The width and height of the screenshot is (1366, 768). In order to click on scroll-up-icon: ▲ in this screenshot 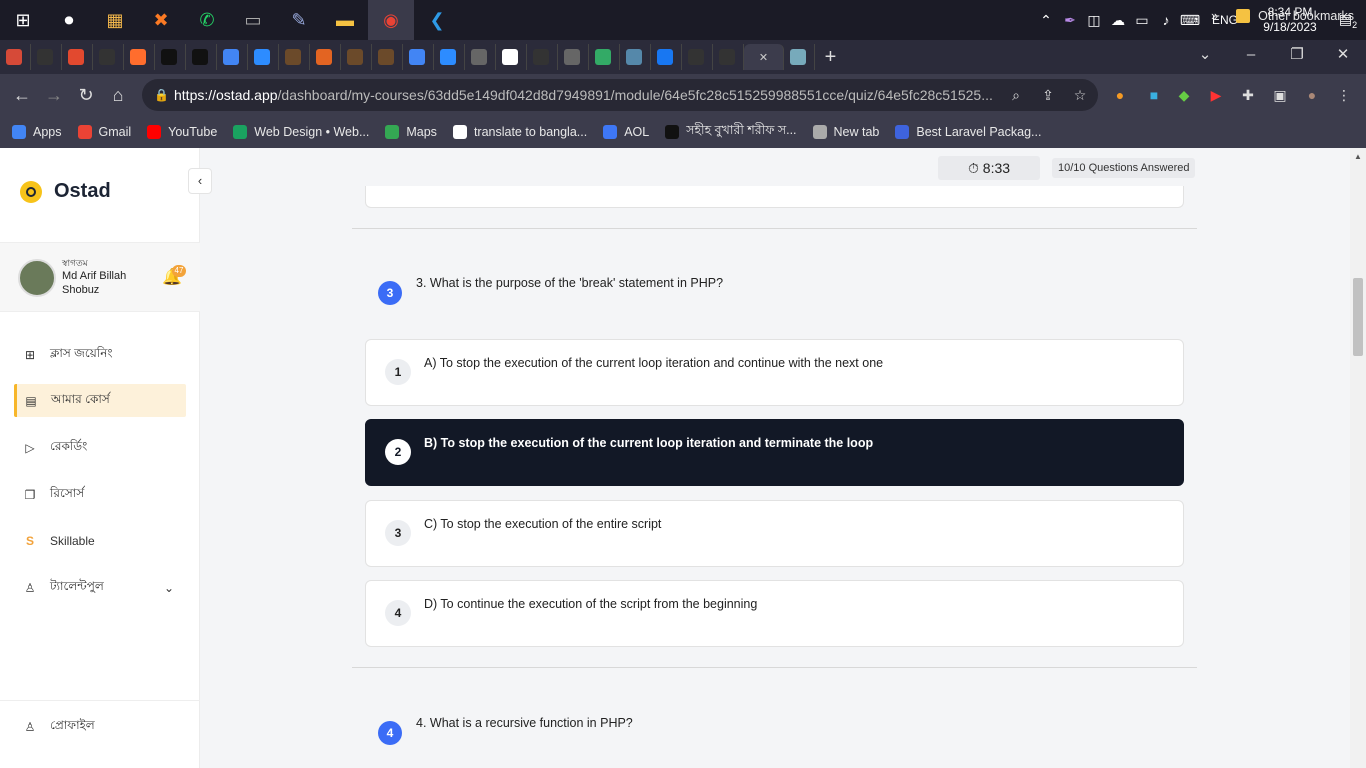, I will do `click(1358, 156)`.